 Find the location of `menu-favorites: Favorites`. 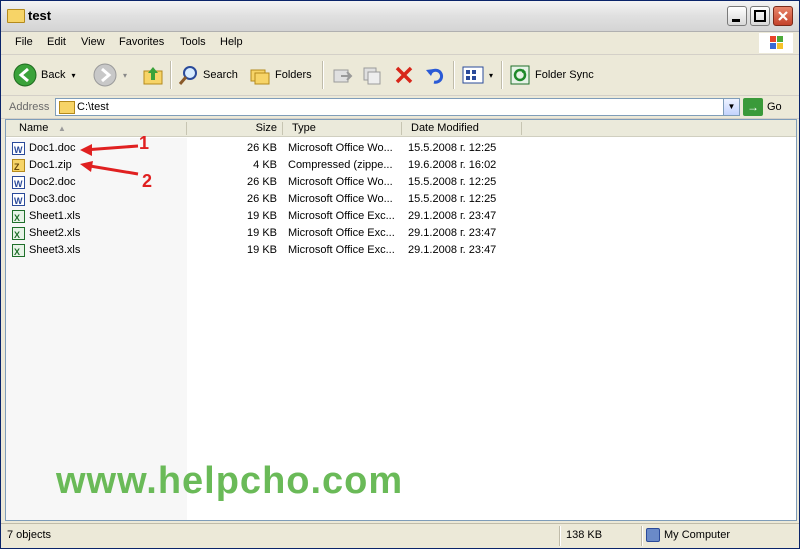

menu-favorites: Favorites is located at coordinates (141, 42).